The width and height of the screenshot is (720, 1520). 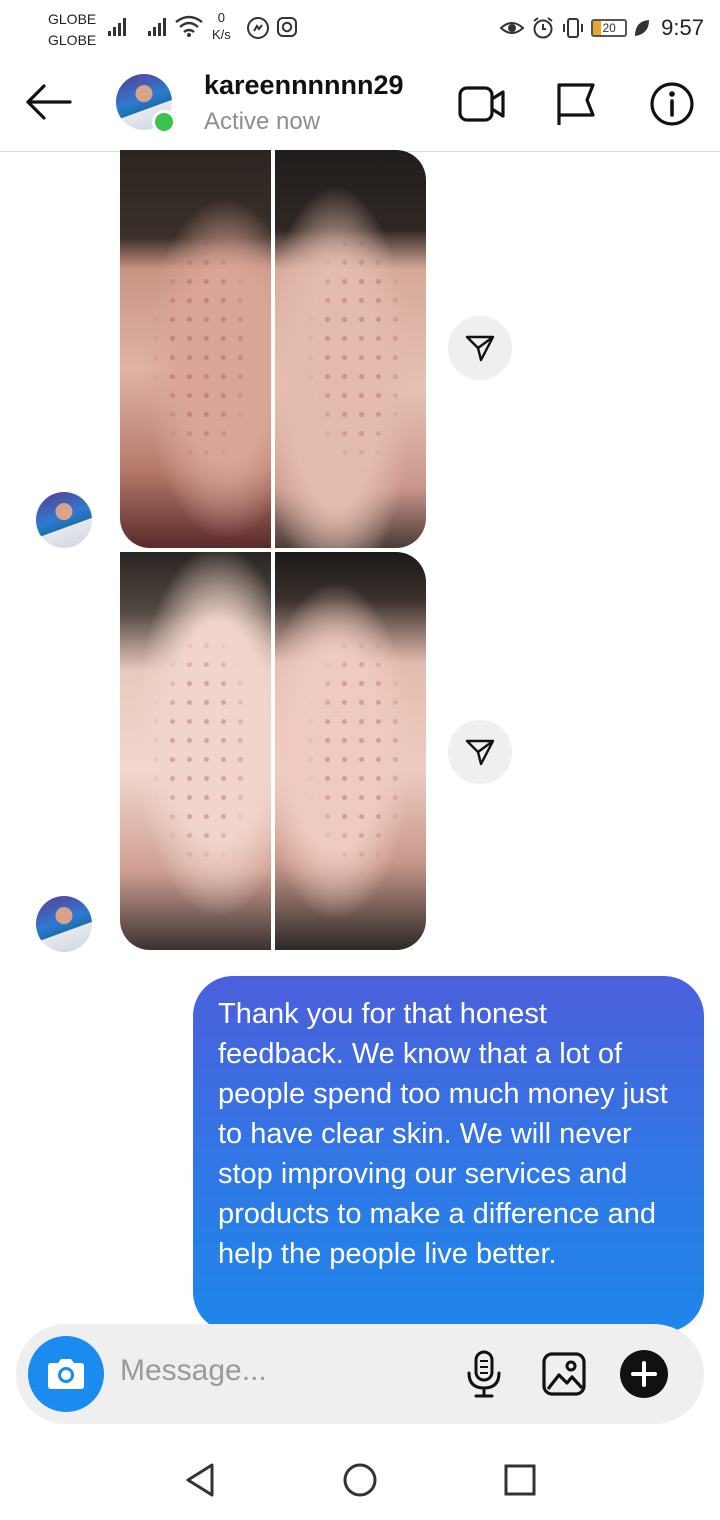 I want to click on info-icon, so click(x=672, y=104).